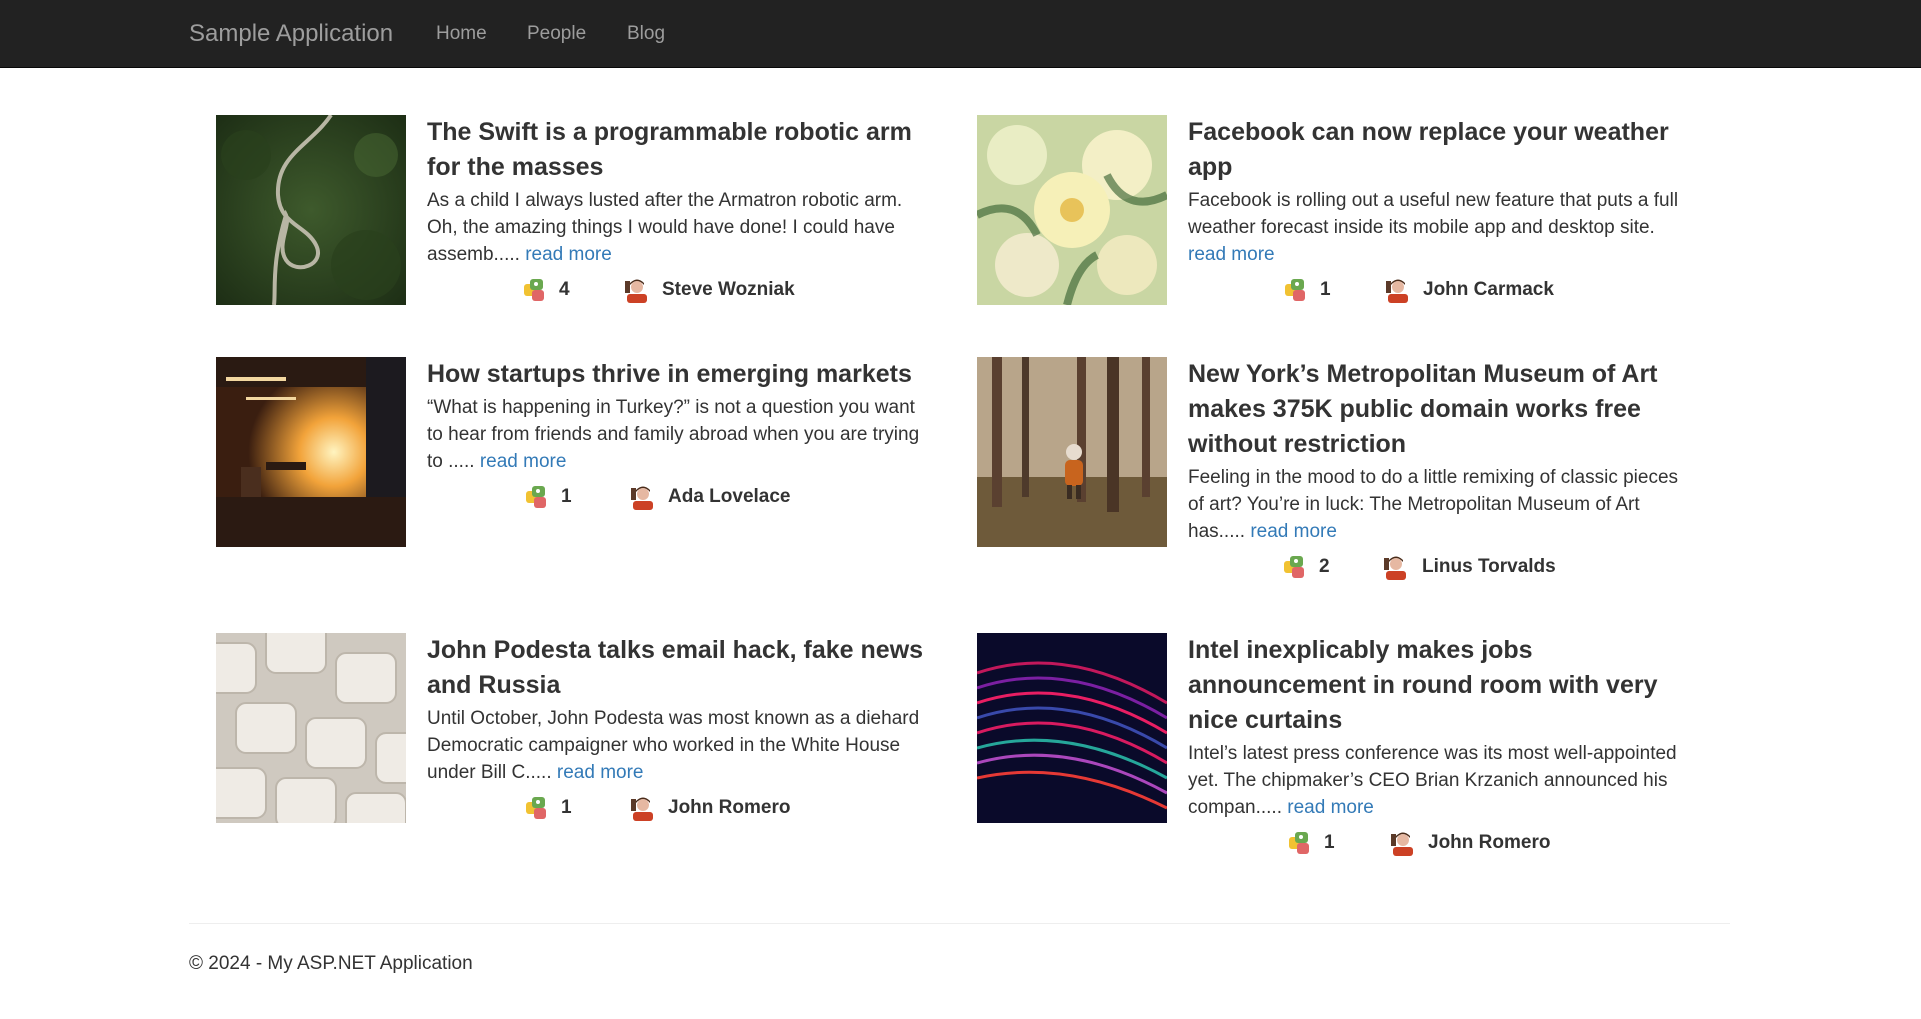 The height and width of the screenshot is (1019, 1921). I want to click on post-title: How startups thrive in emerging markets, so click(669, 374).